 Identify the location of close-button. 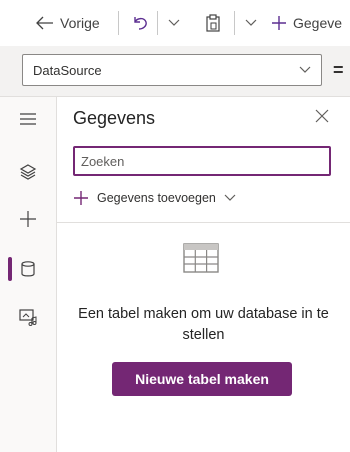
(322, 118).